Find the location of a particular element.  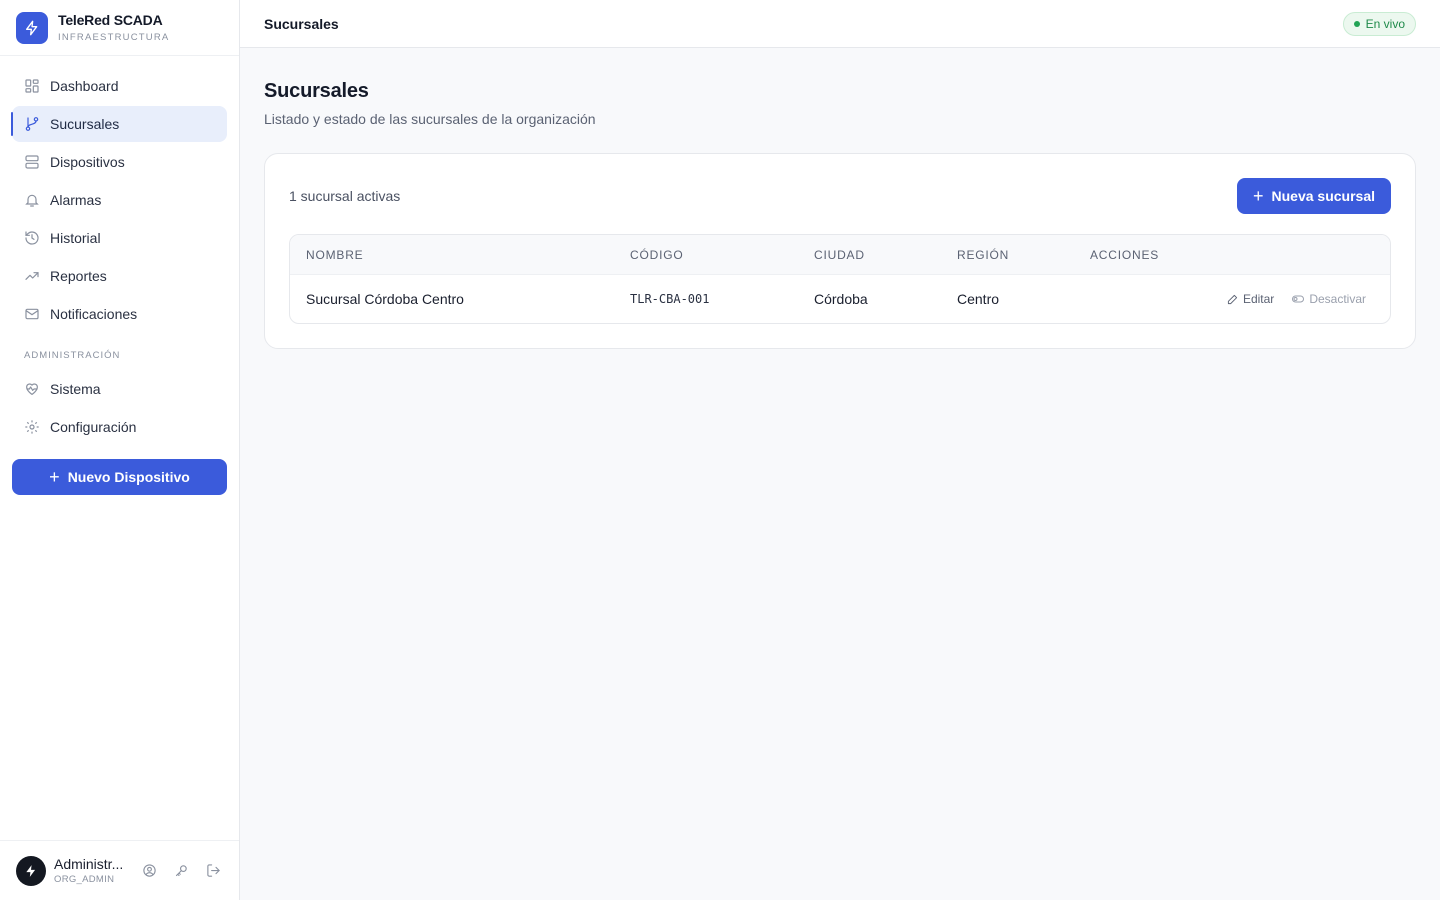

sidebar-item-label: Alarmas is located at coordinates (76, 200).